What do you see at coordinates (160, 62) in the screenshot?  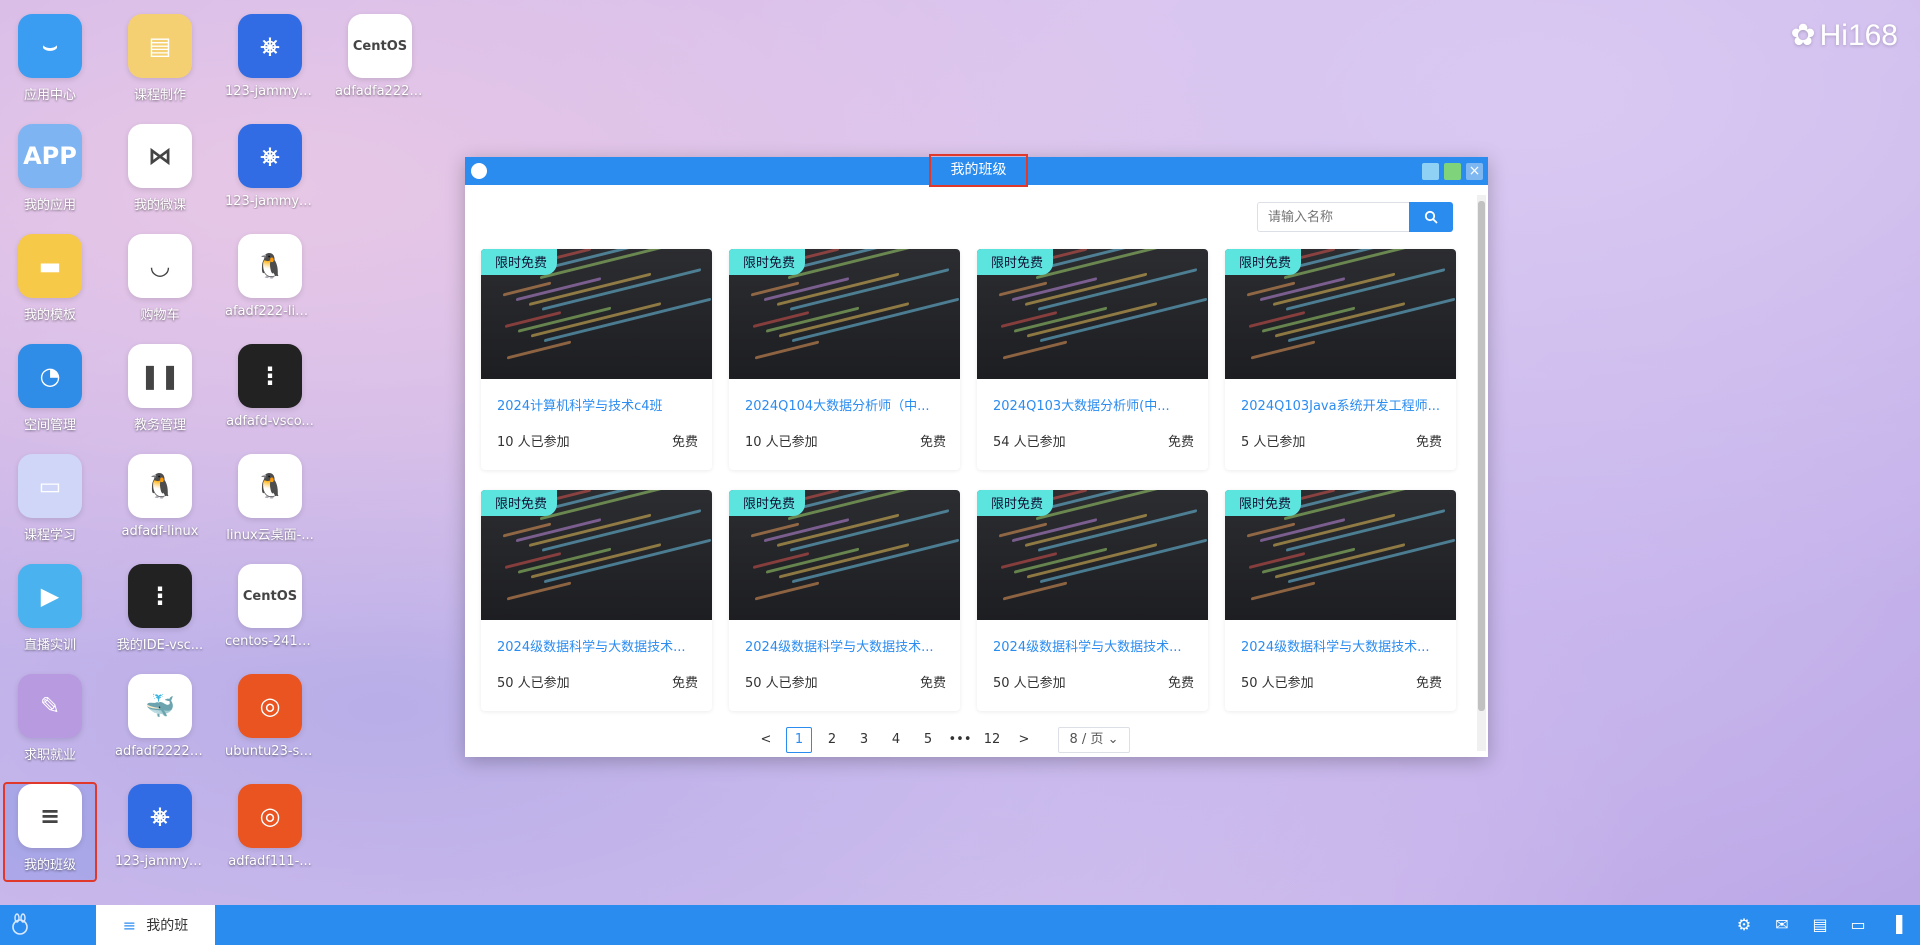 I see `desktop-icon: ▤ 课程制作` at bounding box center [160, 62].